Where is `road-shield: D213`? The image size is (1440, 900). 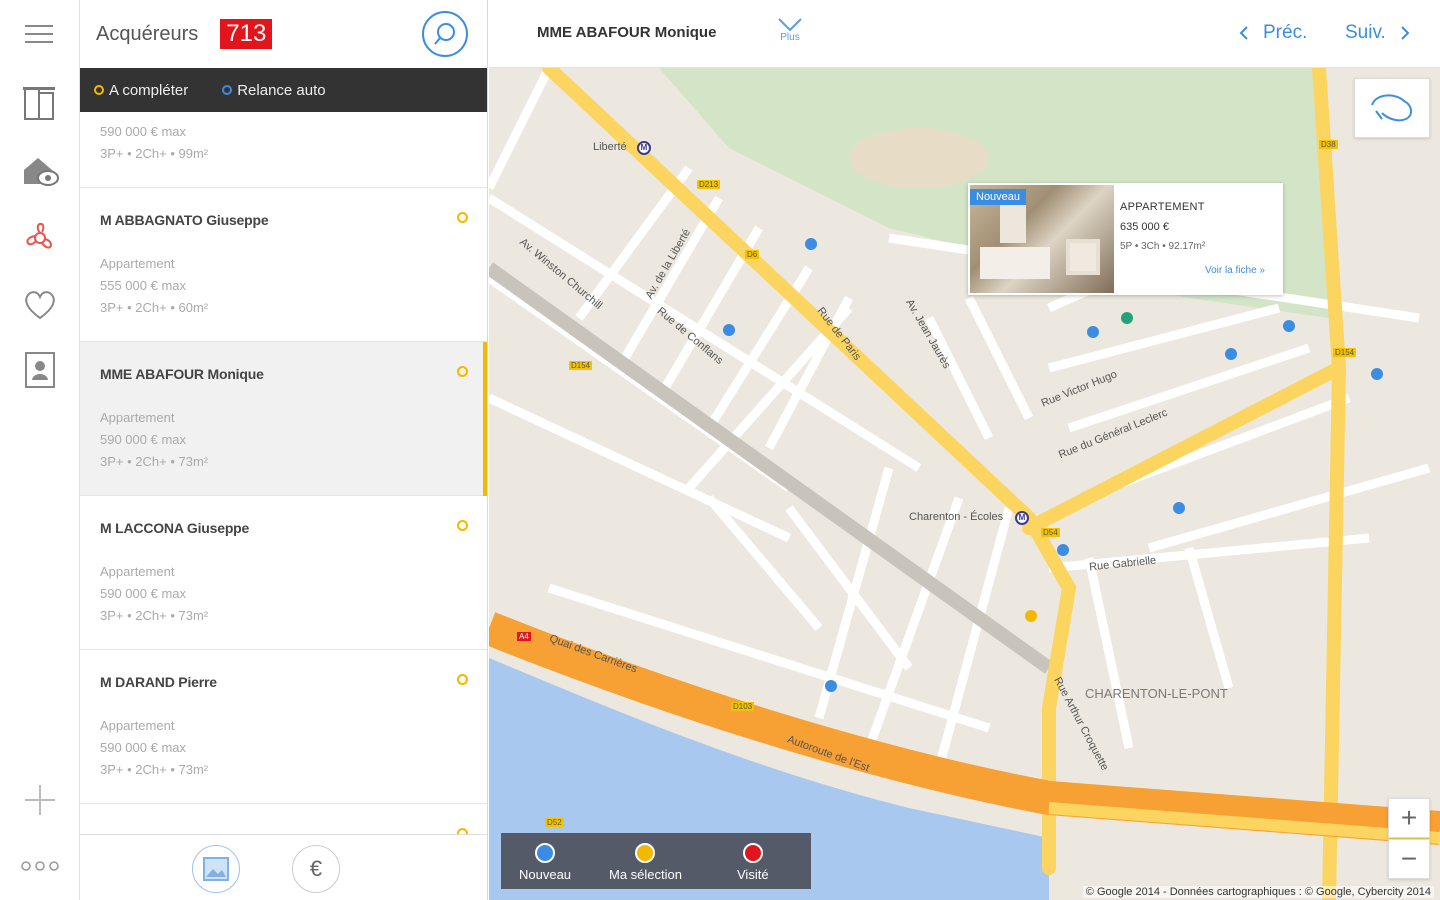 road-shield: D213 is located at coordinates (709, 184).